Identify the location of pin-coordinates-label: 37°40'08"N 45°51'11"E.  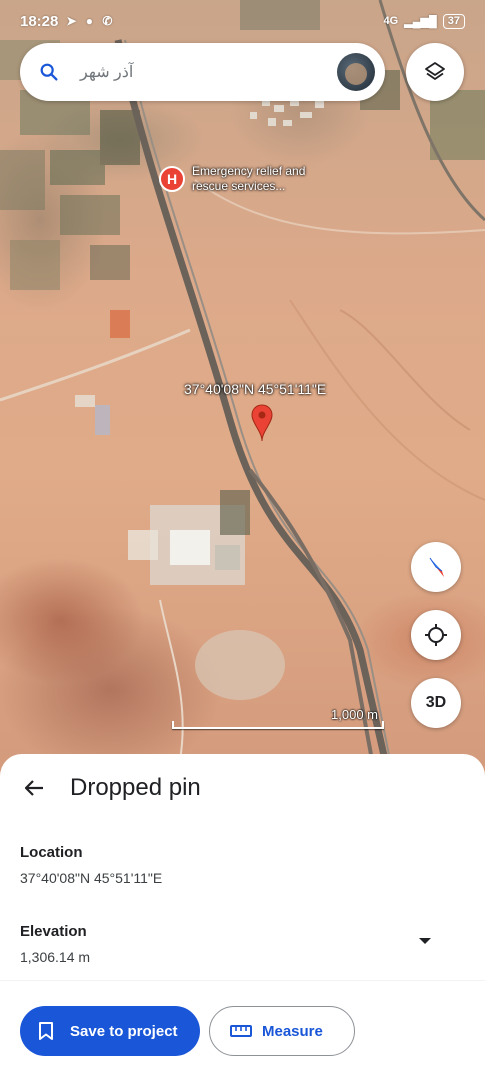
(255, 389).